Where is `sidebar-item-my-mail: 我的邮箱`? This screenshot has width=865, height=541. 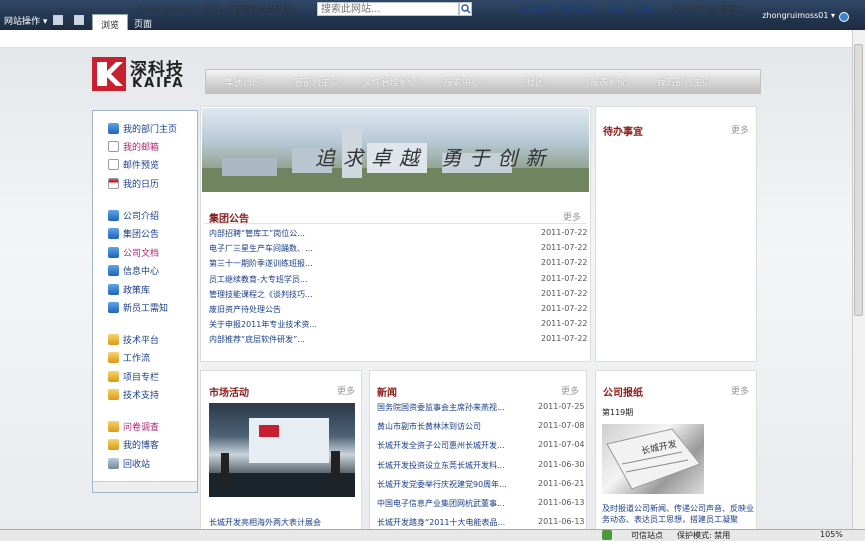
sidebar-item-my-mail: 我的邮箱 is located at coordinates (133, 146).